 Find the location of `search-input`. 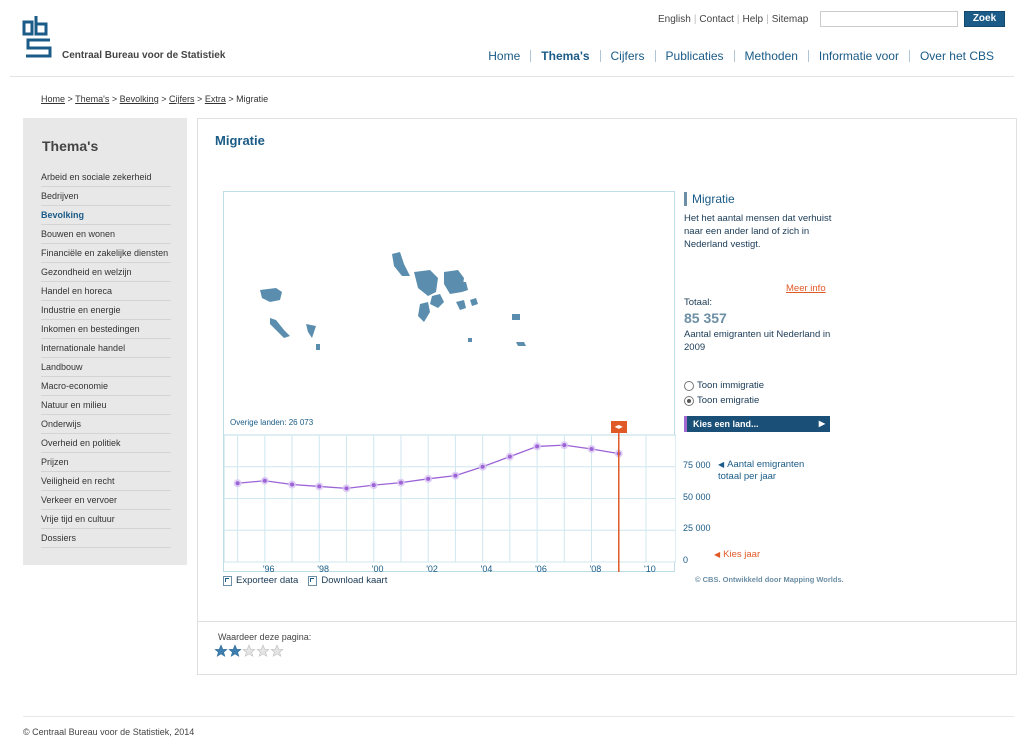

search-input is located at coordinates (889, 19).